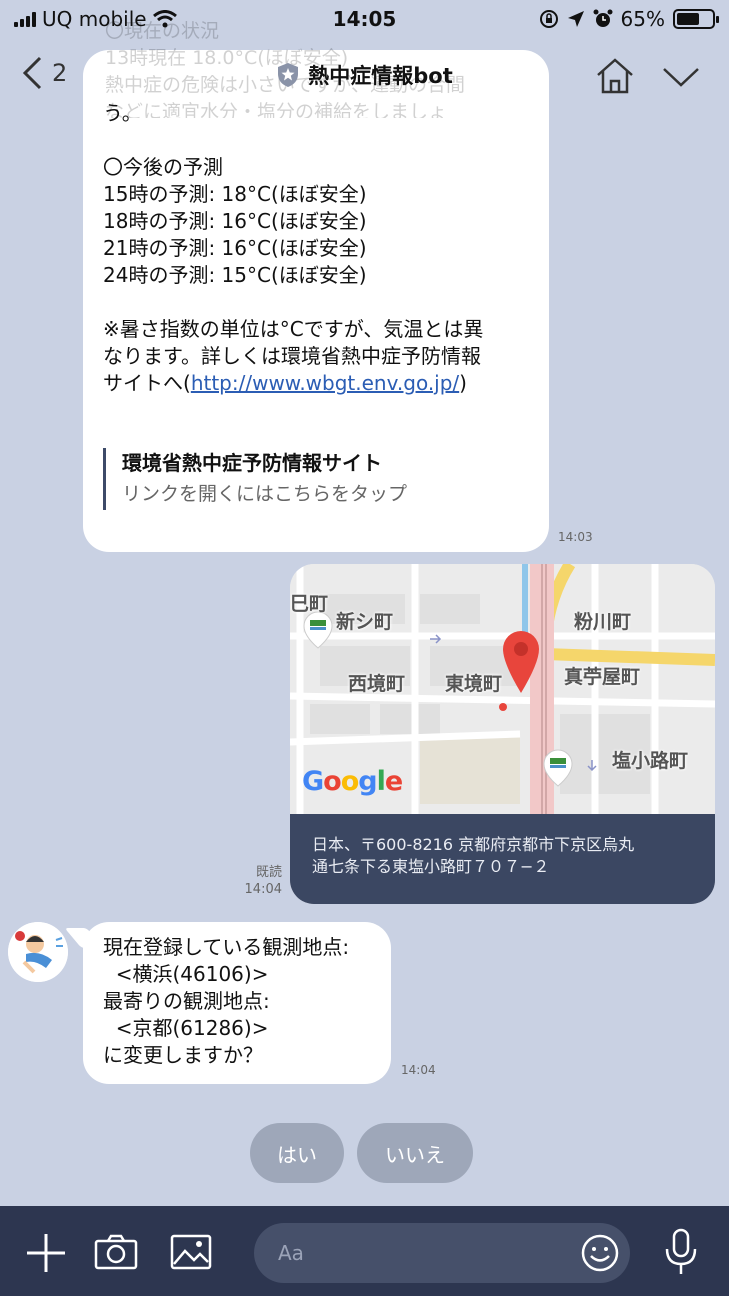  I want to click on location-icon, so click(575, 19).